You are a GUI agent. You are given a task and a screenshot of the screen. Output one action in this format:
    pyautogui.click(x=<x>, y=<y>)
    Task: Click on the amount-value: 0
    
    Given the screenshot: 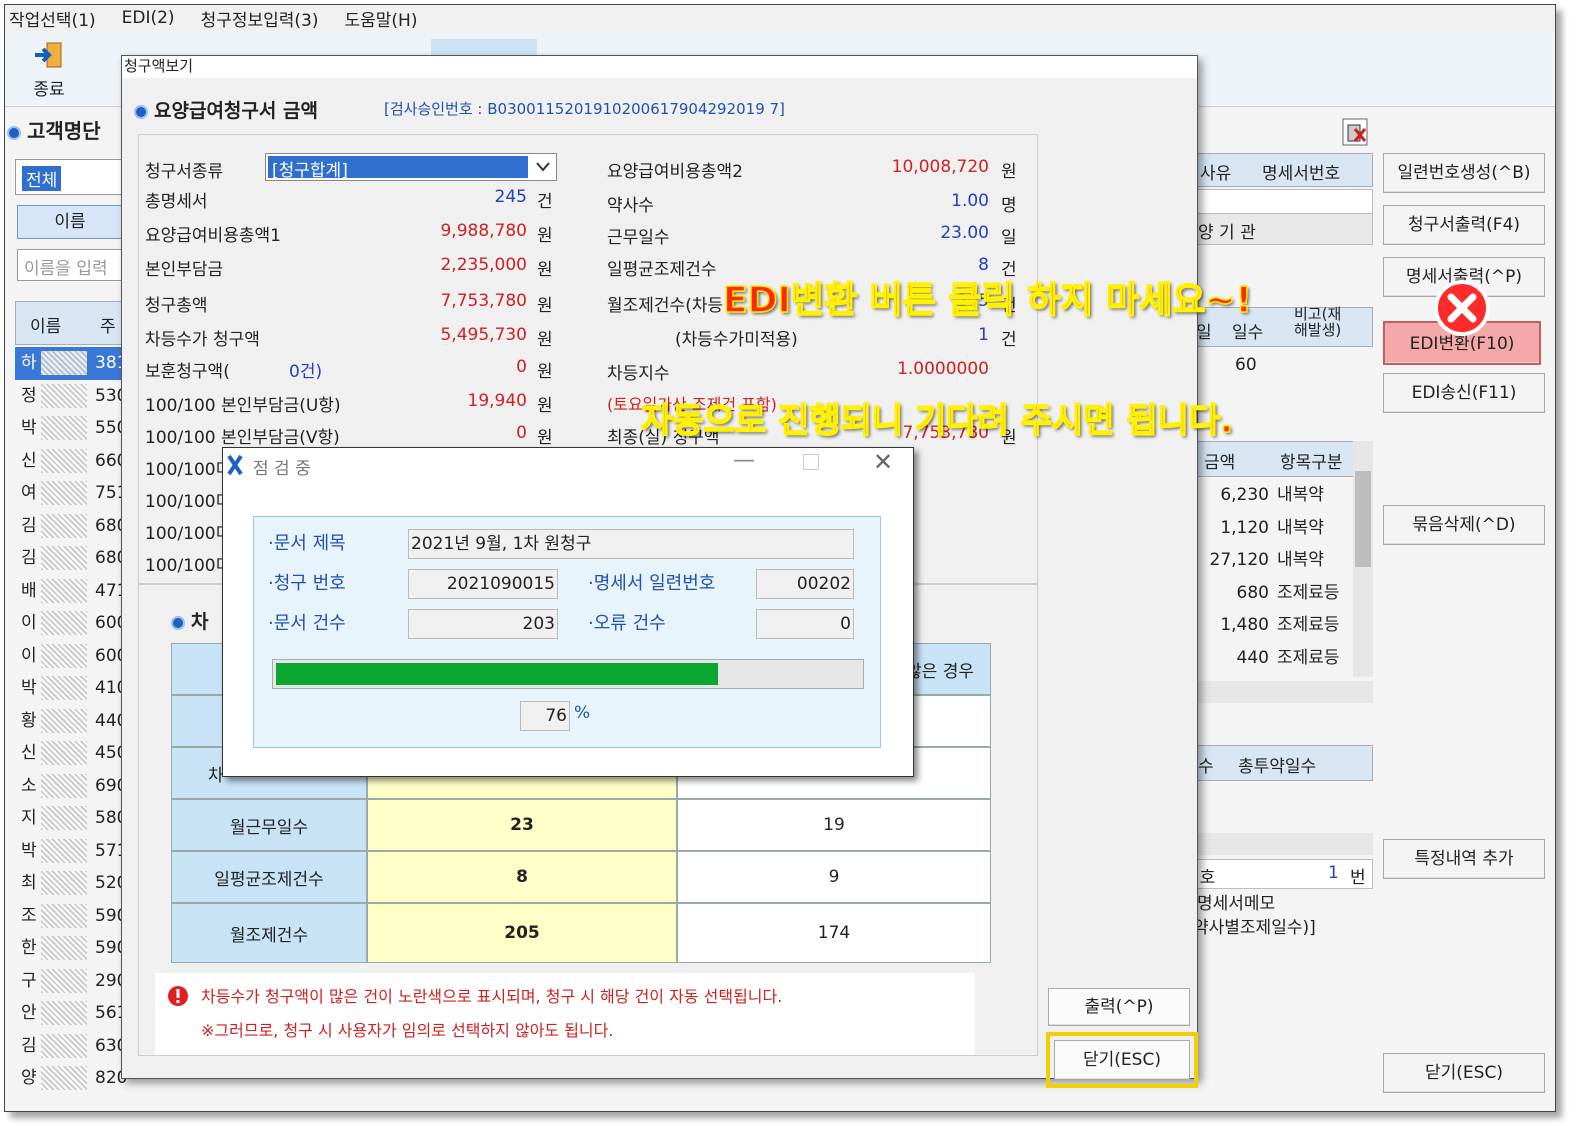 What is the action you would take?
    pyautogui.click(x=521, y=433)
    